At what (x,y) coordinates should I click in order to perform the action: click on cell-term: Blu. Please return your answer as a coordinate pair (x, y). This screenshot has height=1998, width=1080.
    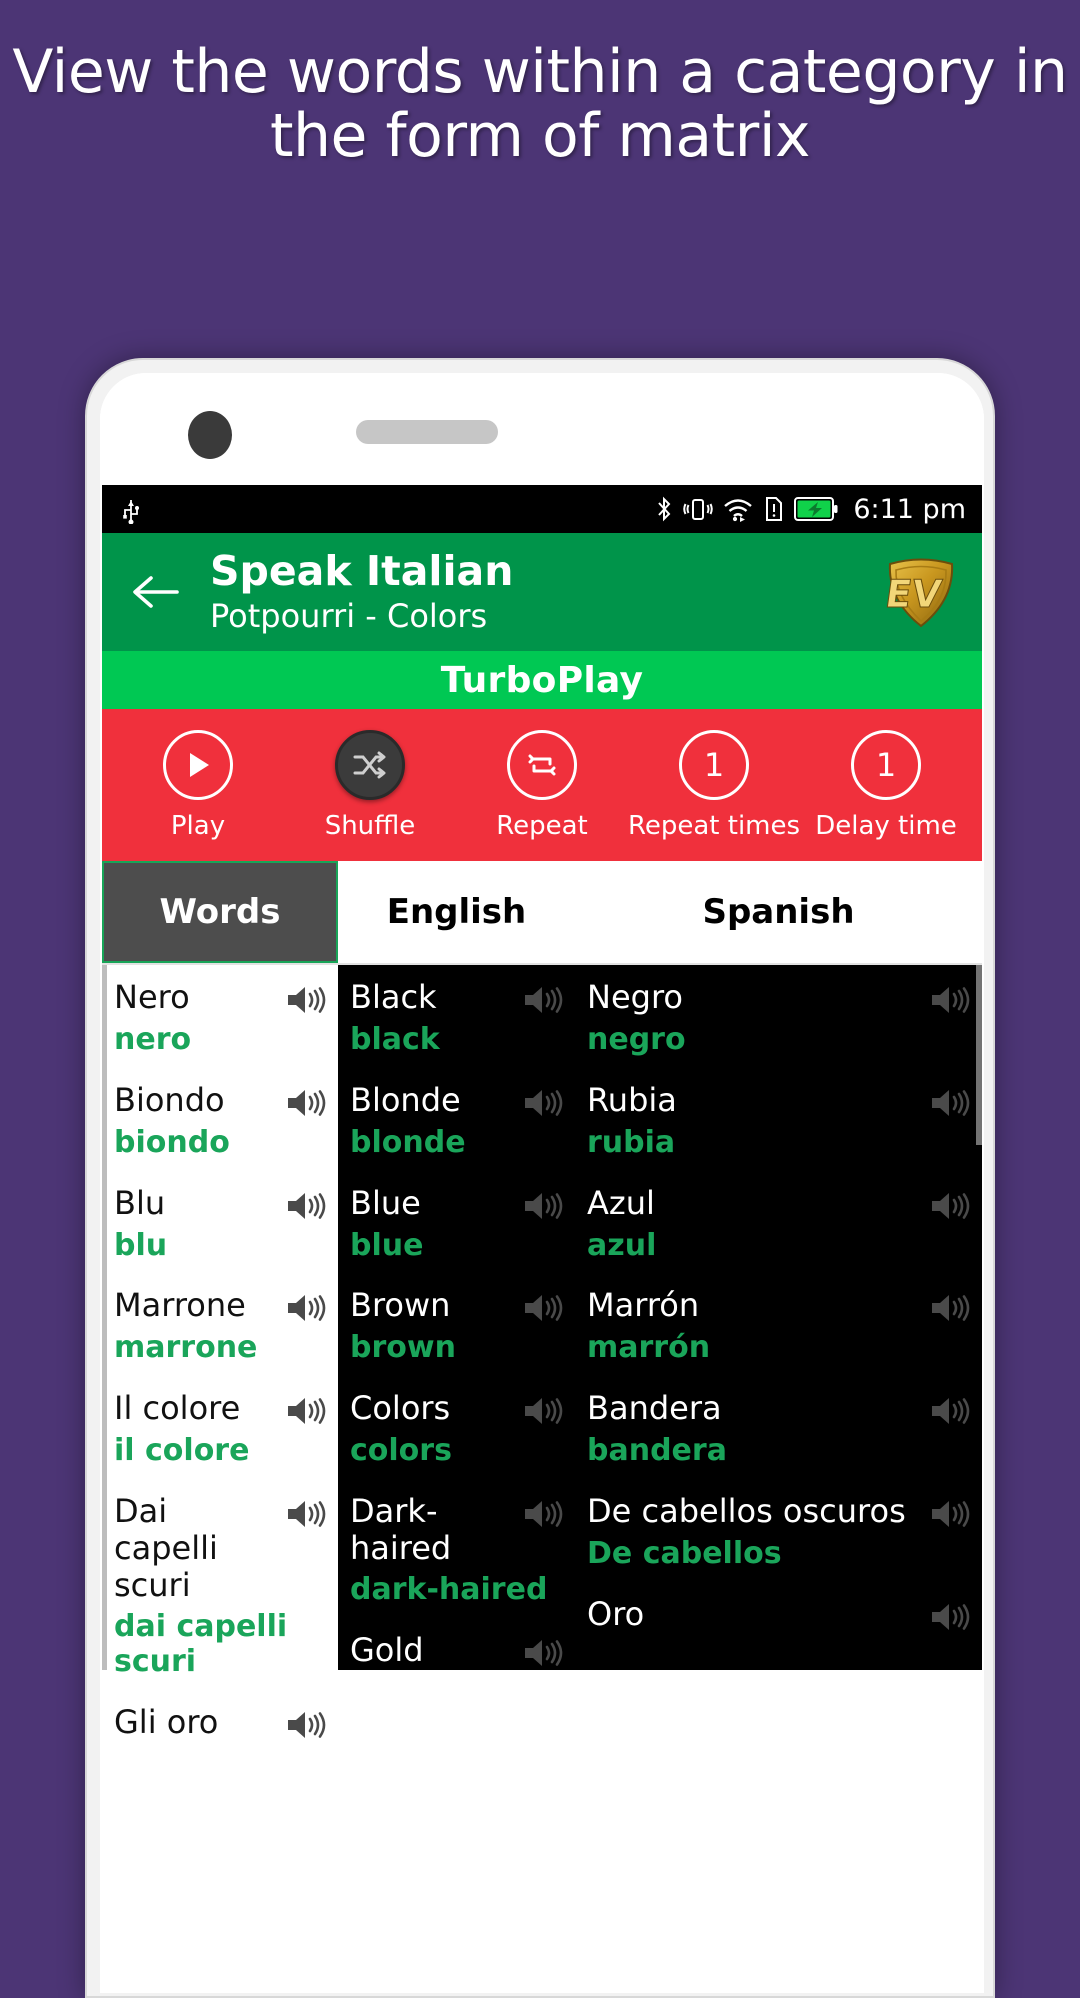
    Looking at the image, I should click on (140, 1202).